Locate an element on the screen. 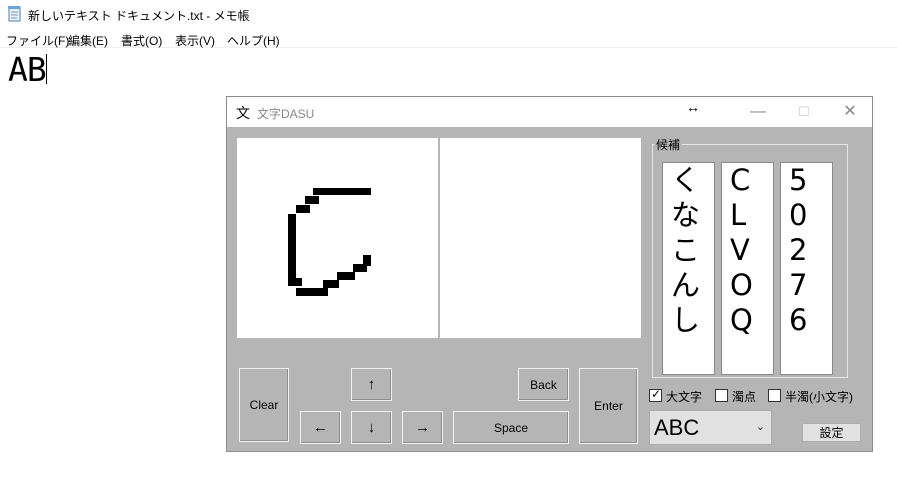  arrow-down-button: ↓ is located at coordinates (371, 427).